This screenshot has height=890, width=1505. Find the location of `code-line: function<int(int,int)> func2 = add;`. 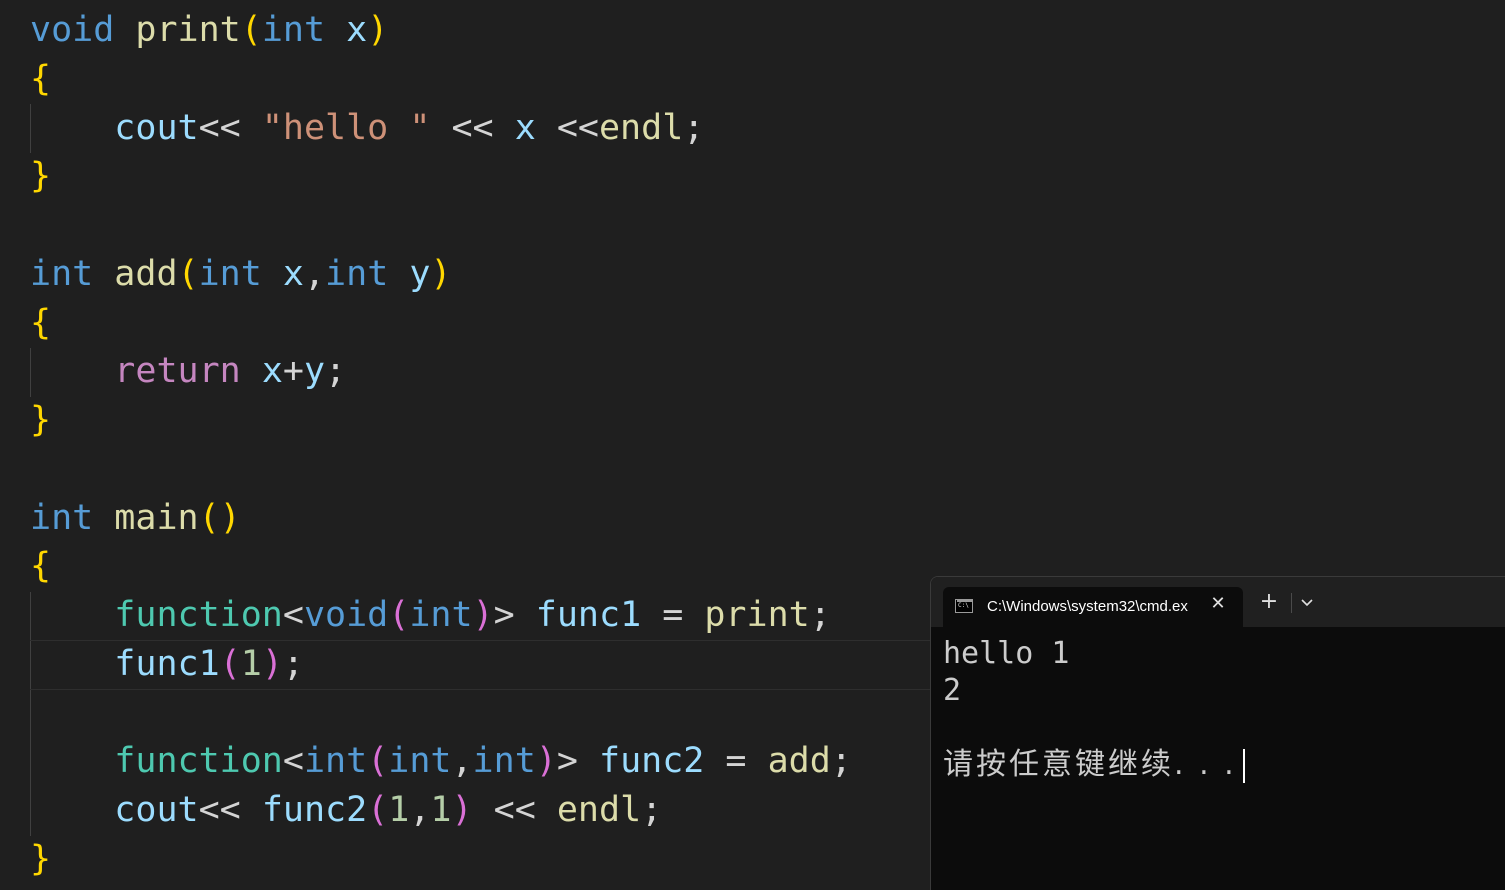

code-line: function<int(int,int)> func2 = add; is located at coordinates (441, 761).